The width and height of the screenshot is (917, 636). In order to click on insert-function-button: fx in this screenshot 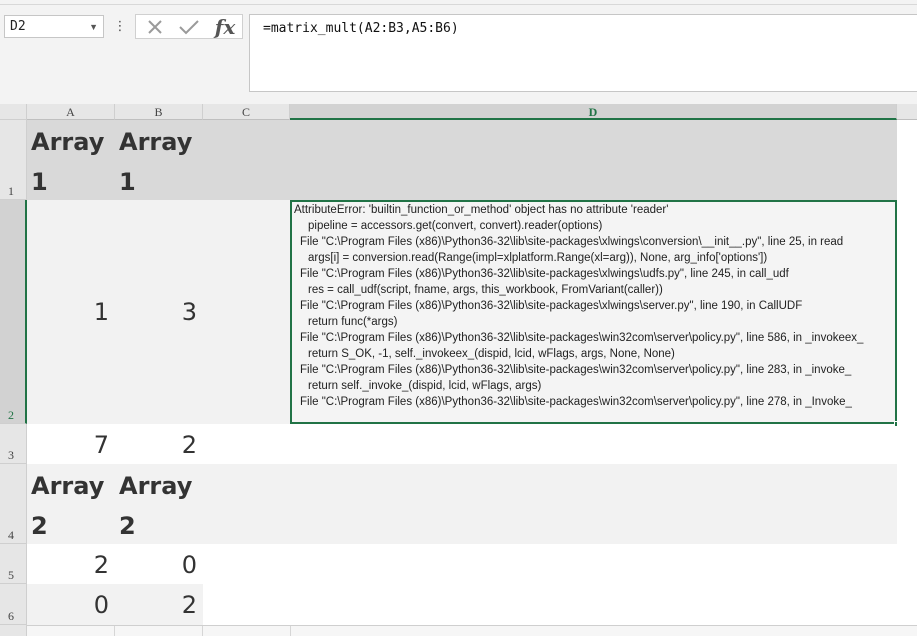, I will do `click(225, 27)`.